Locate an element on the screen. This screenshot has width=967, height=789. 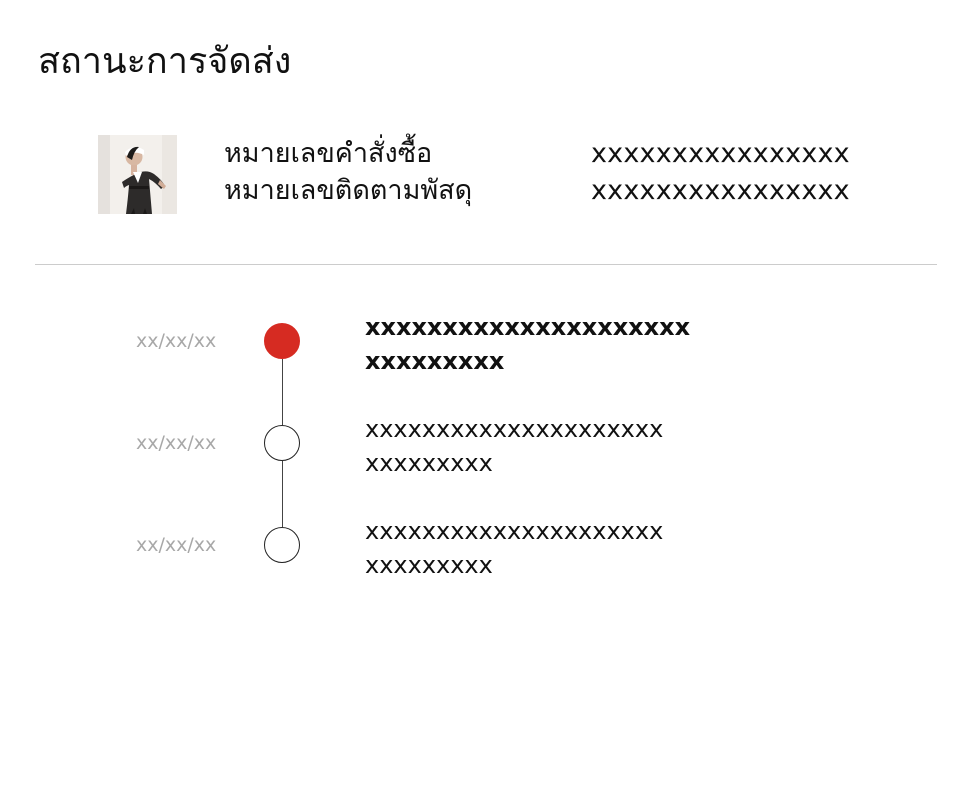
divider is located at coordinates (486, 264).